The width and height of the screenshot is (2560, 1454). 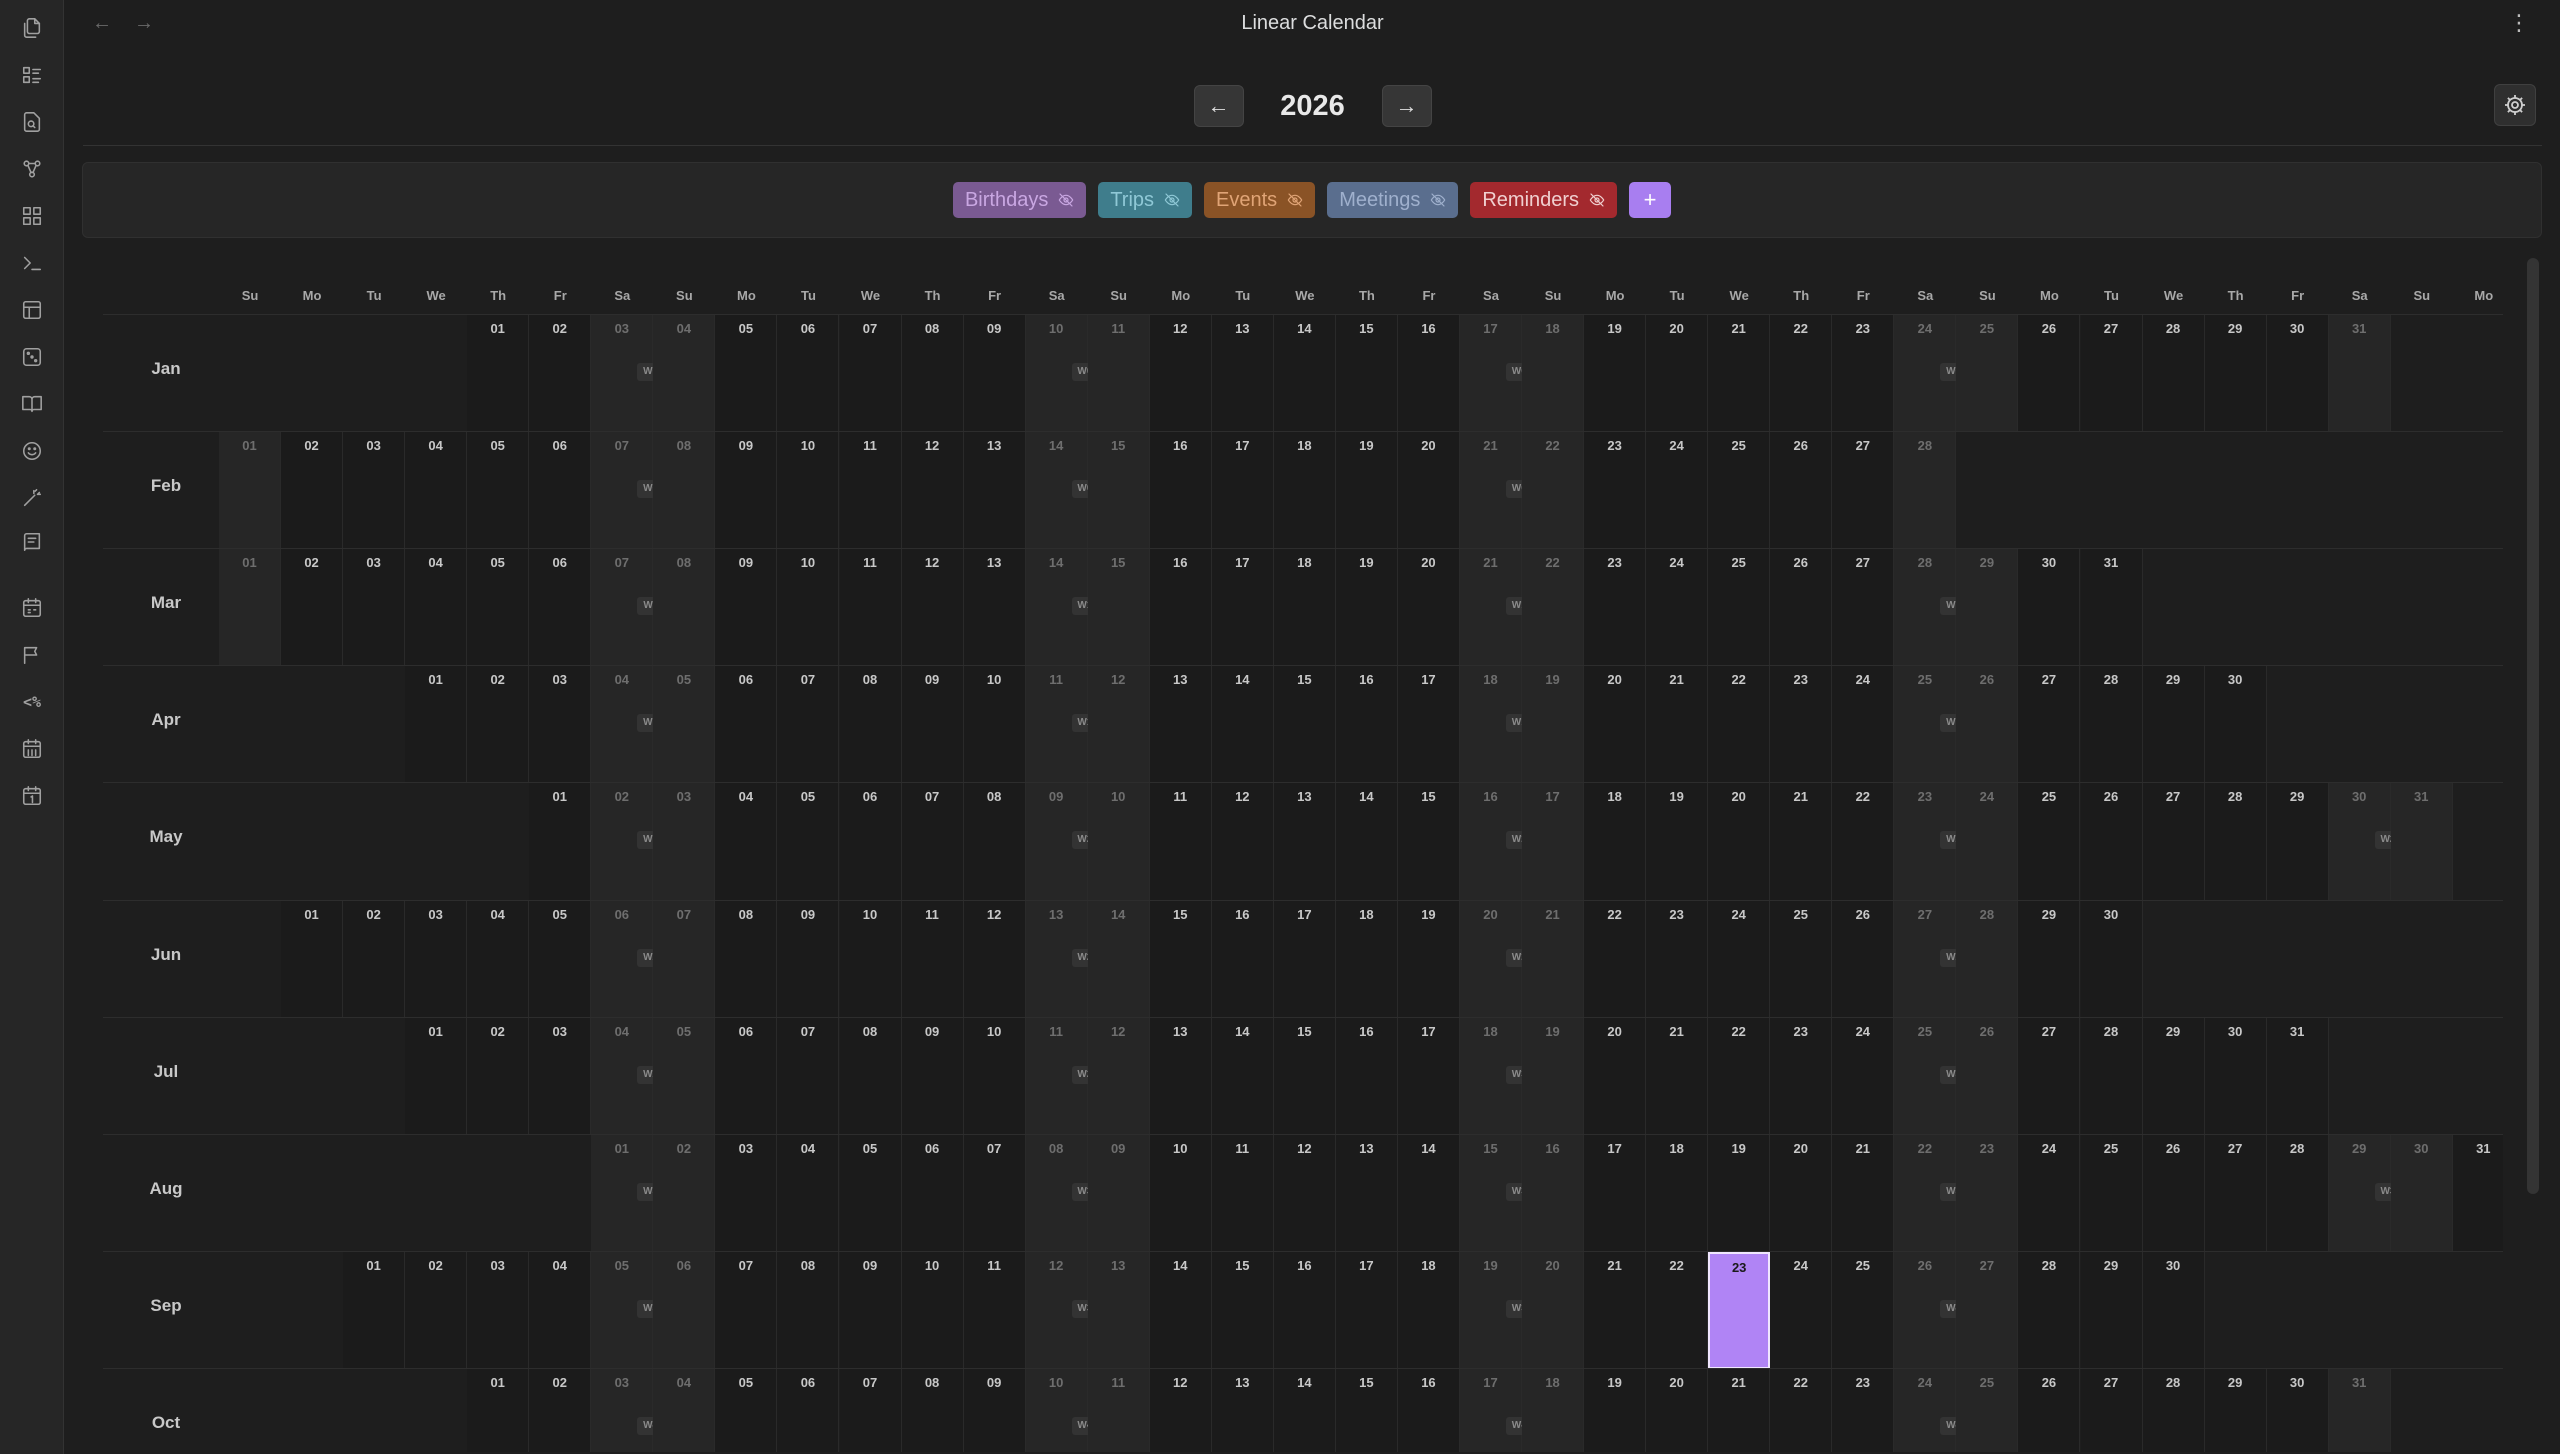 I want to click on add-filter-button: +, so click(x=1650, y=200).